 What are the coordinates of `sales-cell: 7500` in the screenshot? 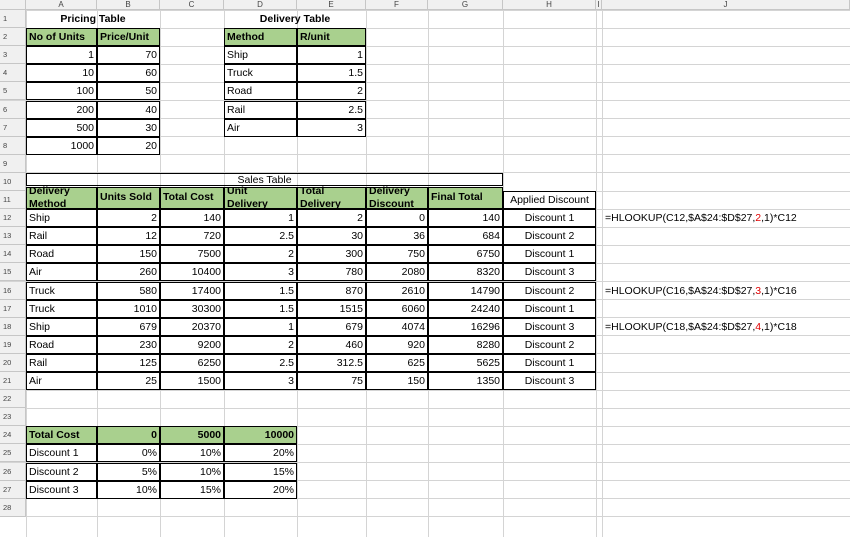 It's located at (192, 254).